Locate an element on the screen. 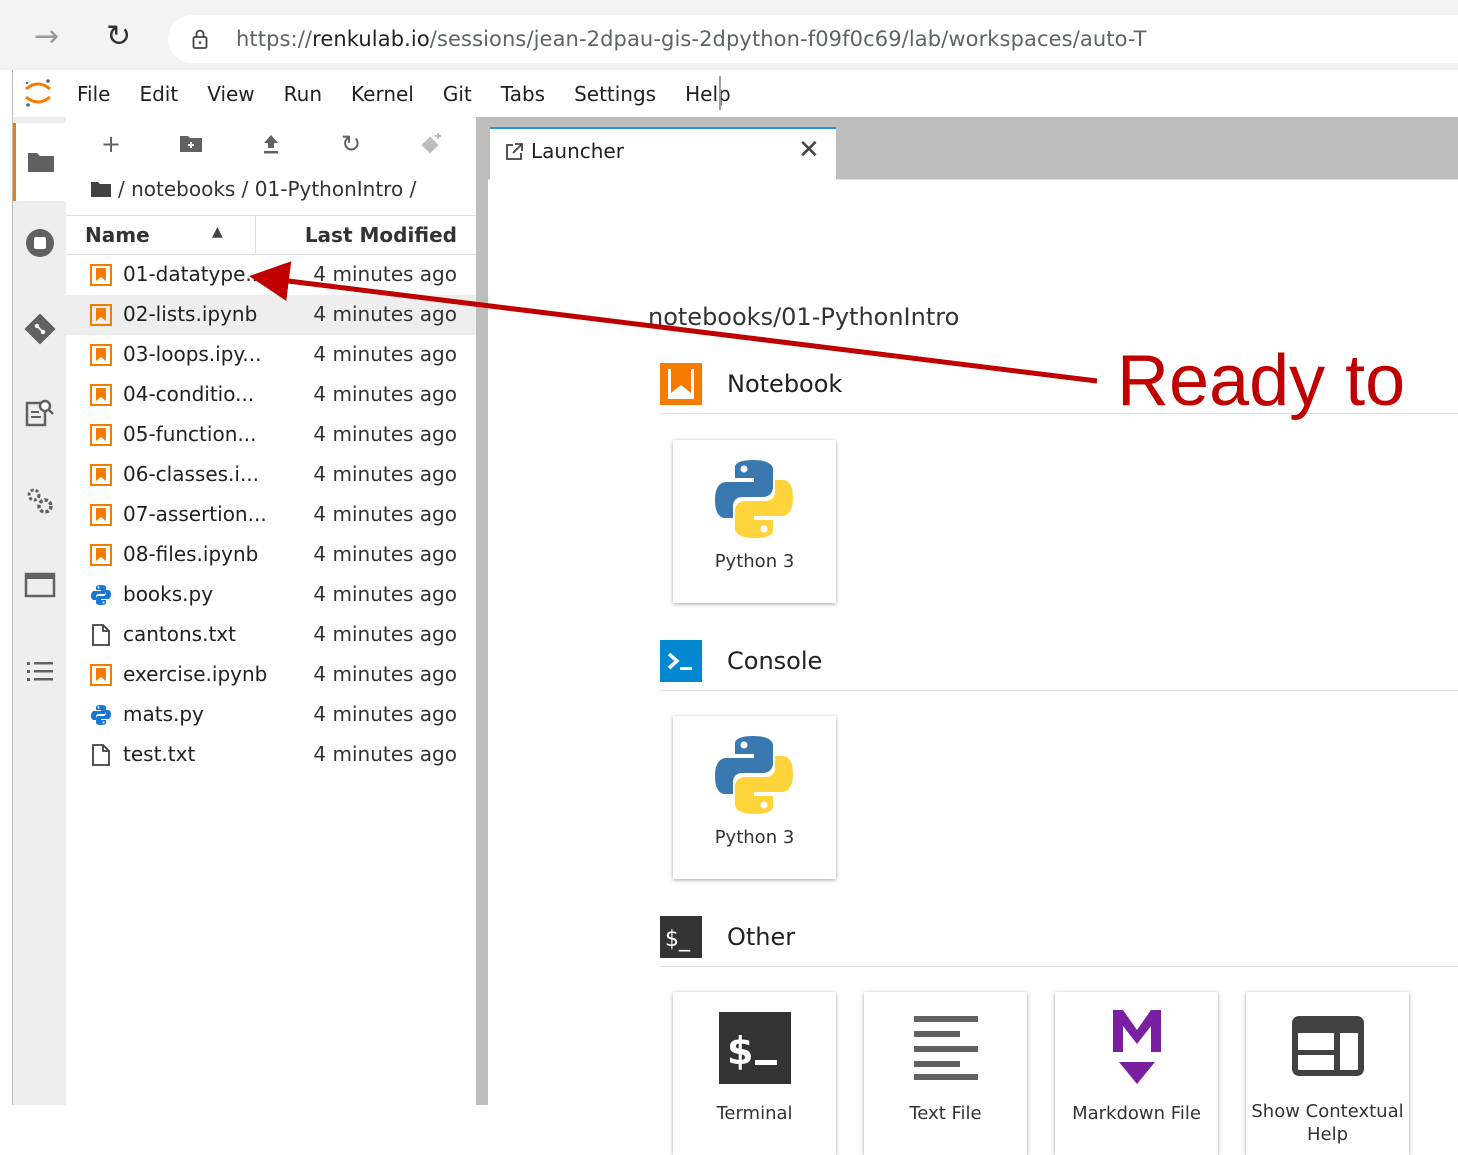 The image size is (1458, 1155). terminal-card: $ Terminal is located at coordinates (754, 1073).